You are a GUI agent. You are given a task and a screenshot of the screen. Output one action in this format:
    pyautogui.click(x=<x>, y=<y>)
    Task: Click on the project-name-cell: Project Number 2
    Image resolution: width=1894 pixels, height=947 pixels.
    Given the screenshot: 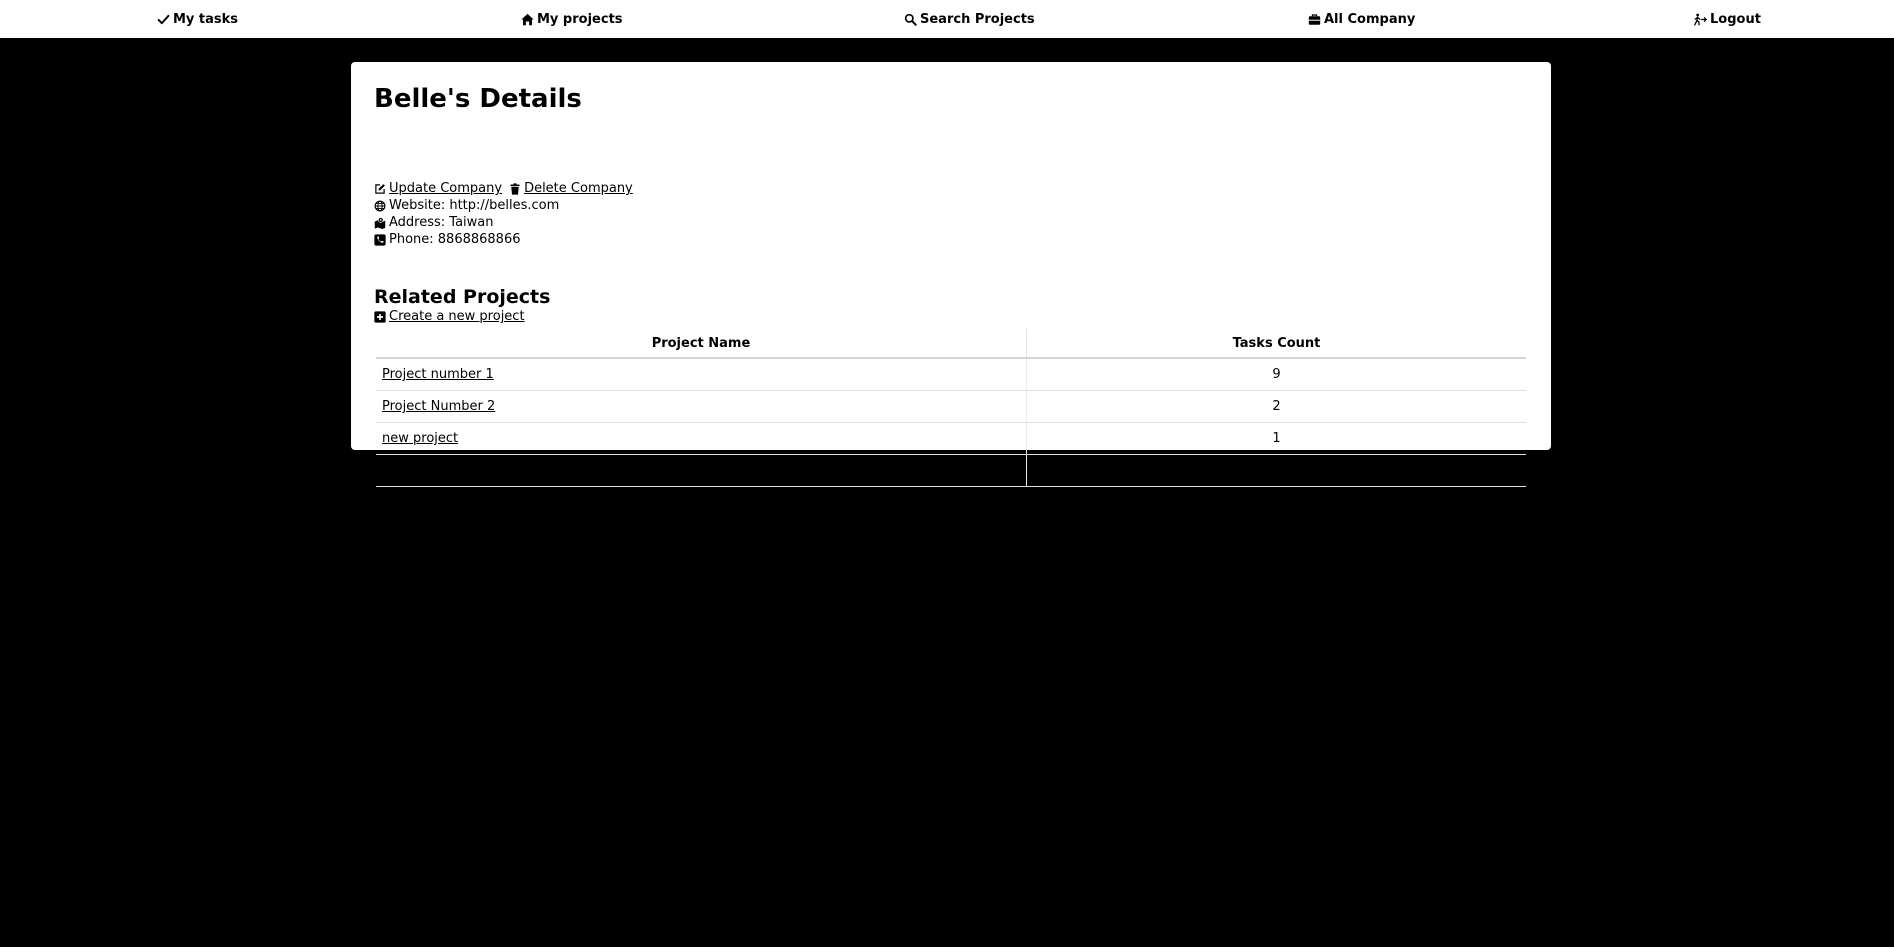 What is the action you would take?
    pyautogui.click(x=701, y=406)
    